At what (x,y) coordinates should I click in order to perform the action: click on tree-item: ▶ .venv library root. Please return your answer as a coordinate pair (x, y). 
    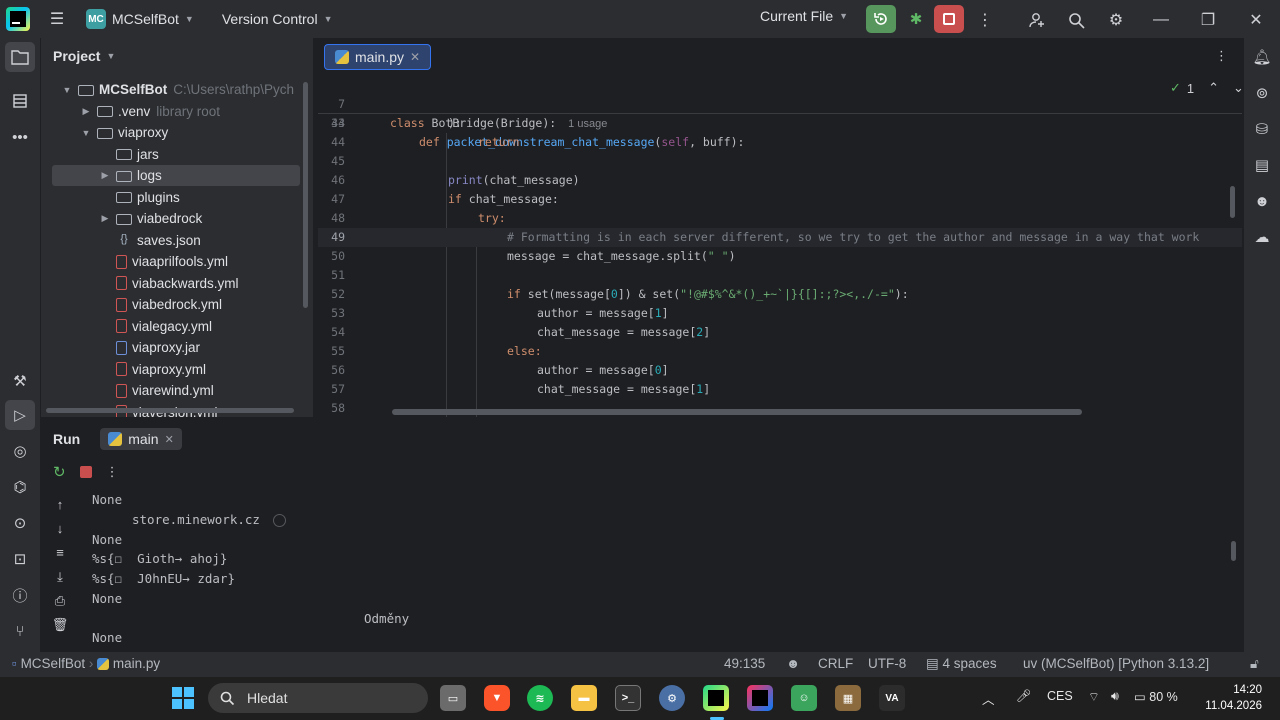
    Looking at the image, I should click on (171, 111).